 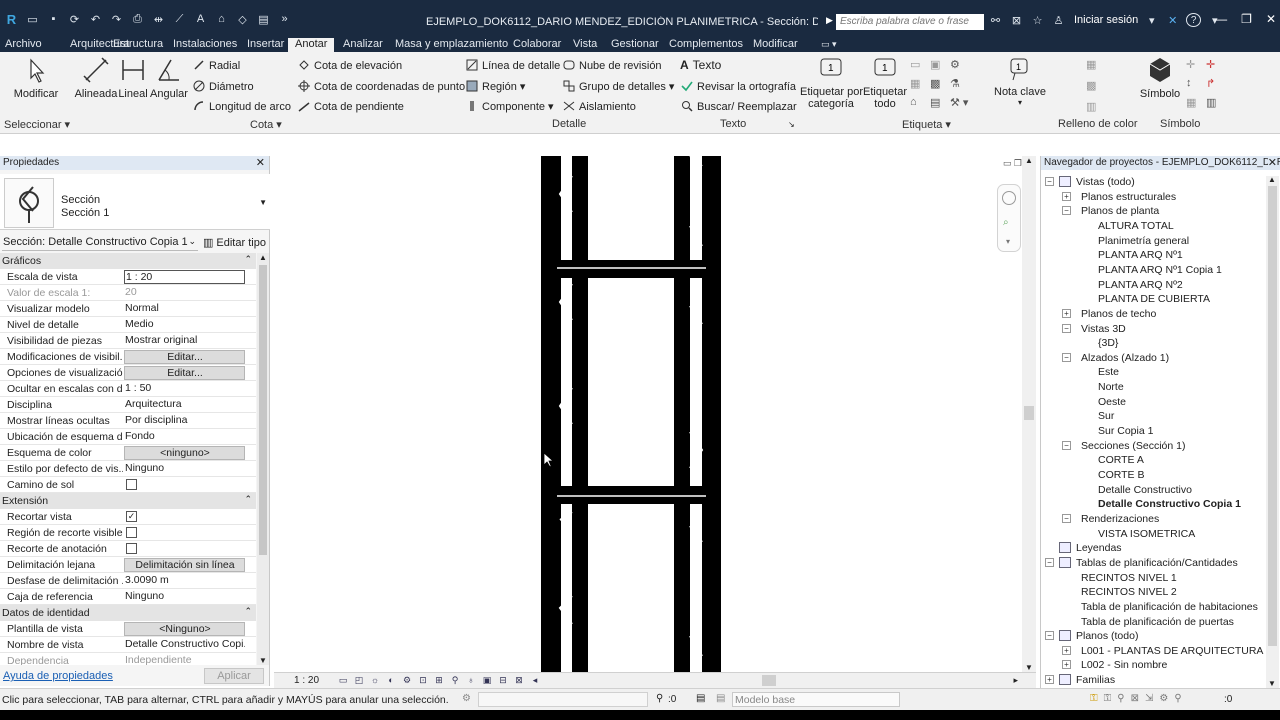 I want to click on browser-node: Norte, so click(x=1111, y=387).